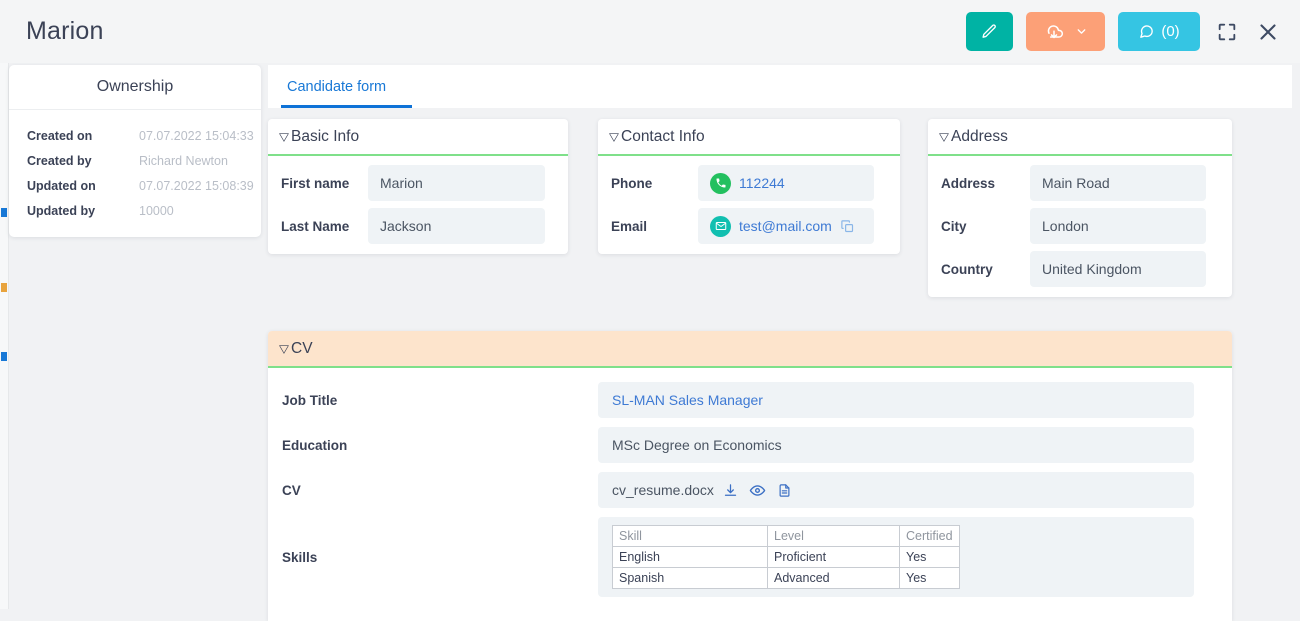 The image size is (1300, 621). I want to click on cv-file-actions, so click(757, 490).